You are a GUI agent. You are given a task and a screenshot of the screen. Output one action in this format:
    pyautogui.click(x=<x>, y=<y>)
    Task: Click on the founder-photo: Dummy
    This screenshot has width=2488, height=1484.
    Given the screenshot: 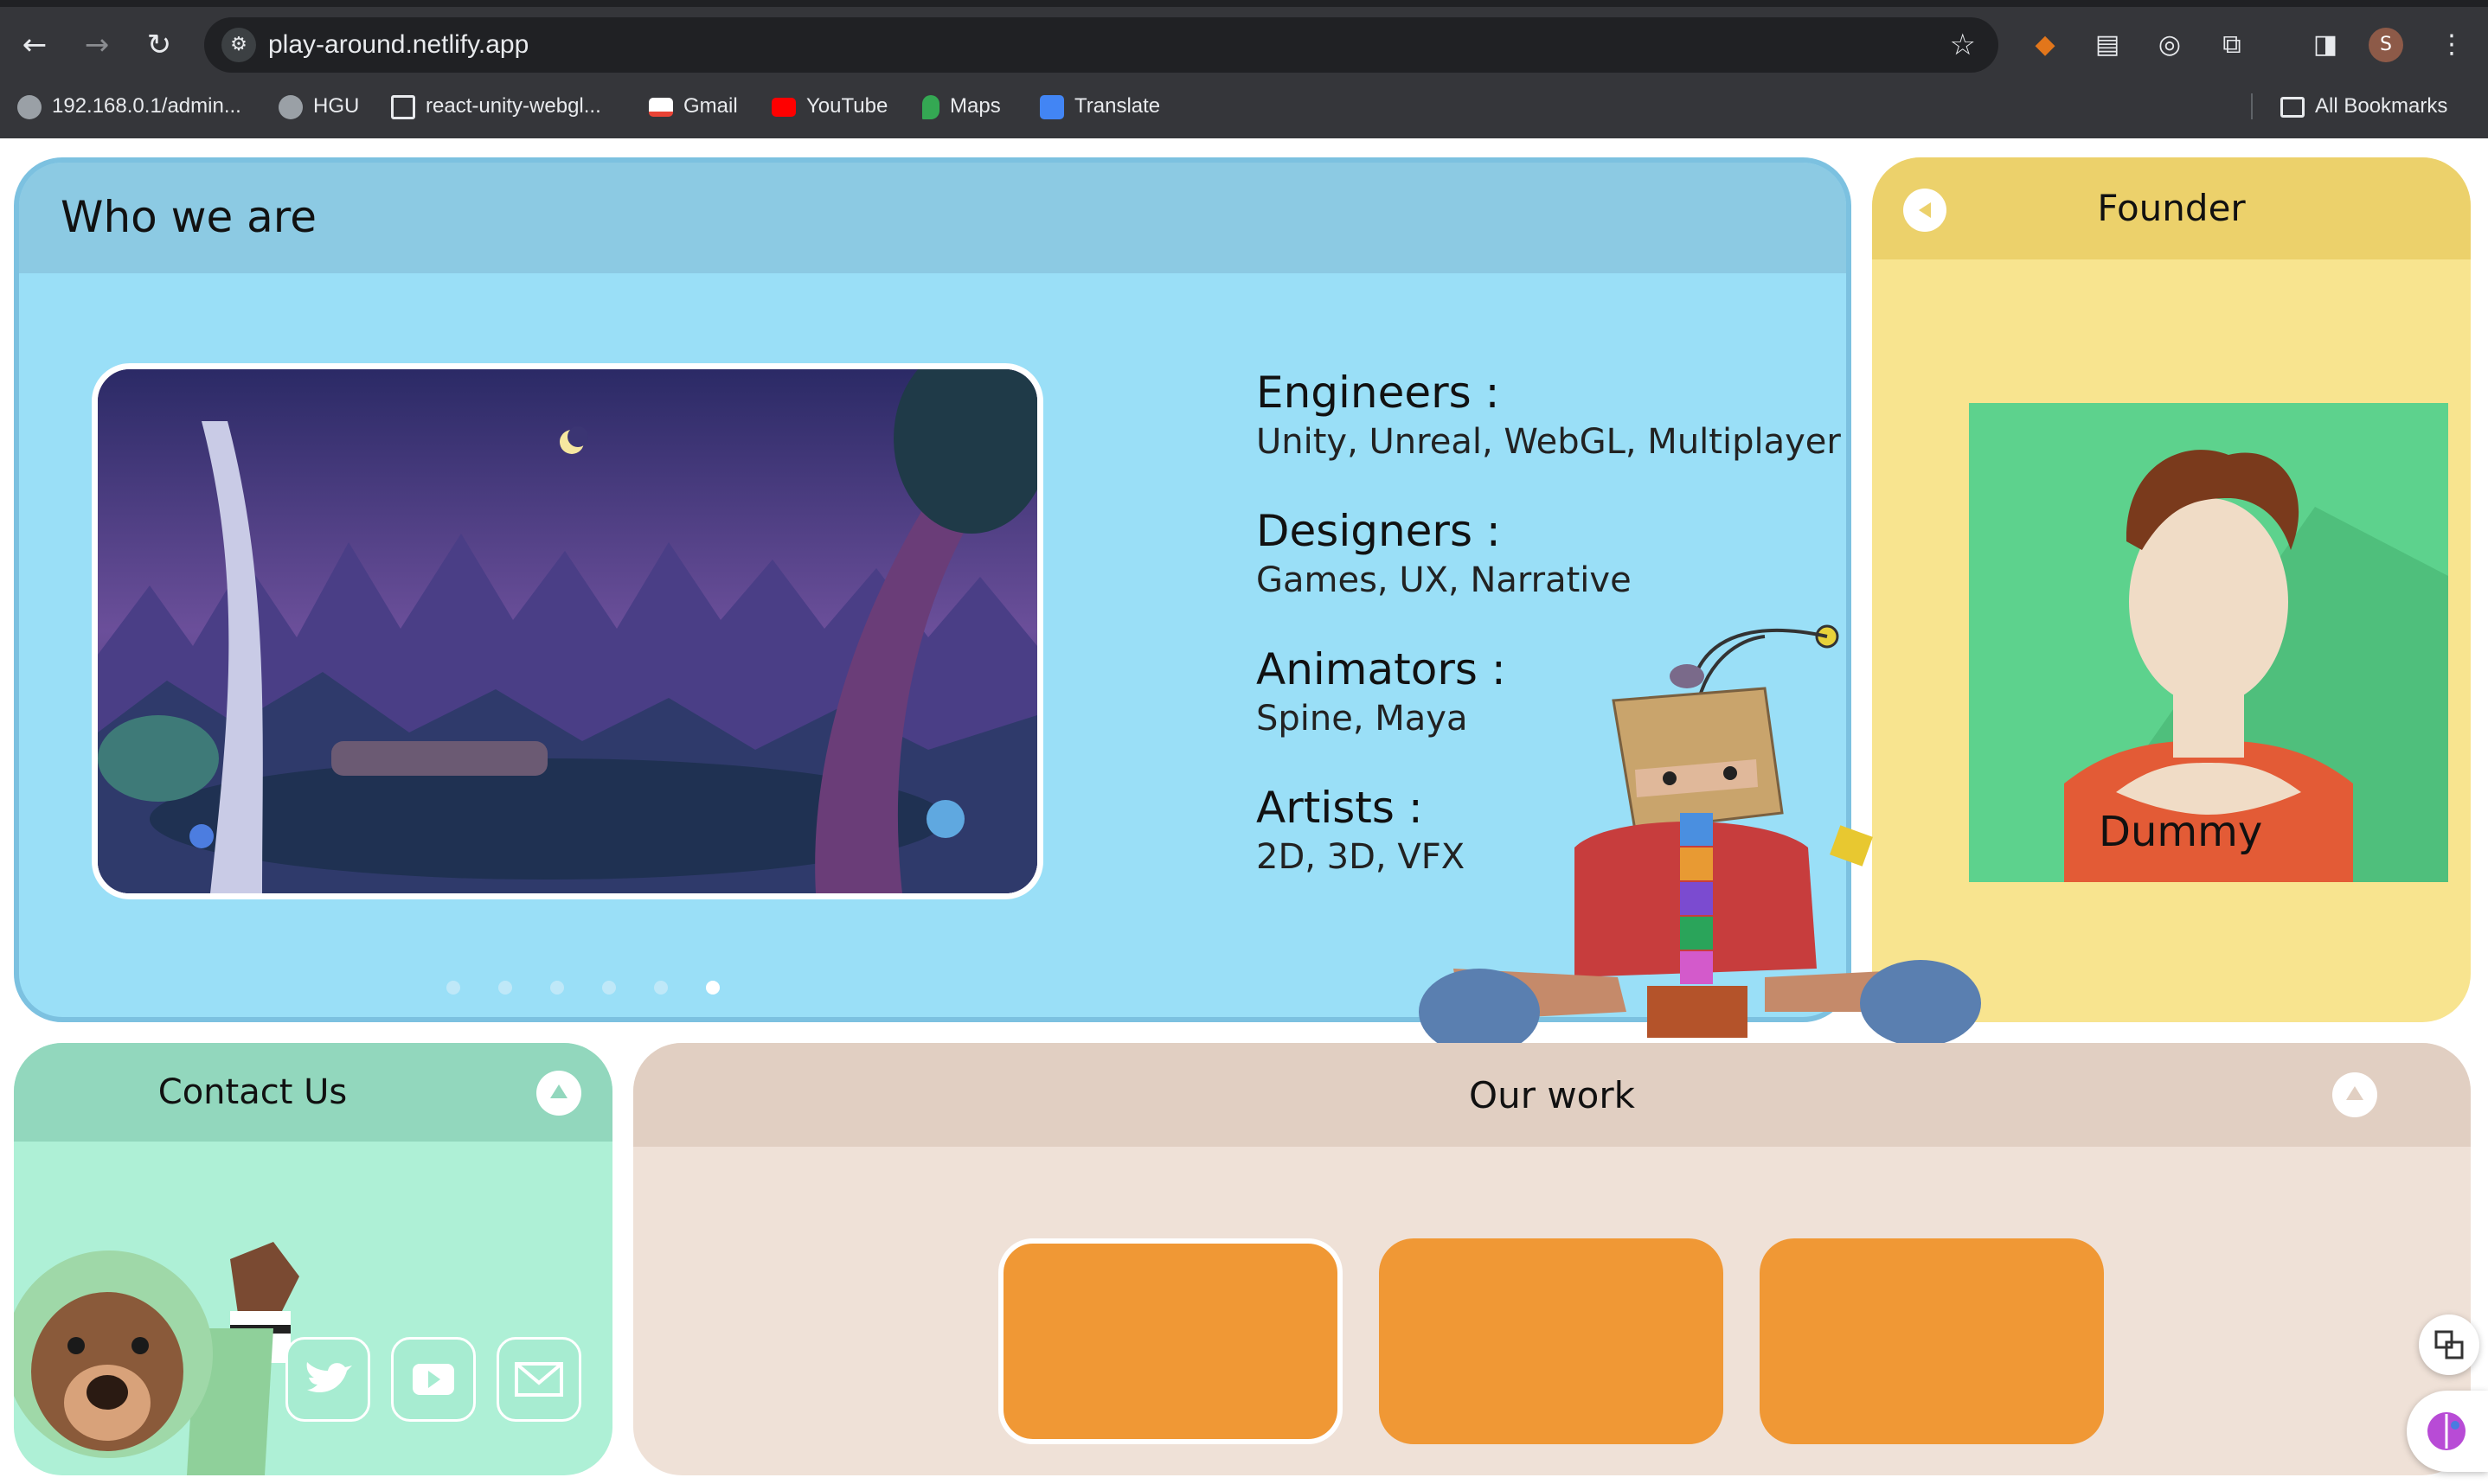 What is the action you would take?
    pyautogui.click(x=2208, y=643)
    